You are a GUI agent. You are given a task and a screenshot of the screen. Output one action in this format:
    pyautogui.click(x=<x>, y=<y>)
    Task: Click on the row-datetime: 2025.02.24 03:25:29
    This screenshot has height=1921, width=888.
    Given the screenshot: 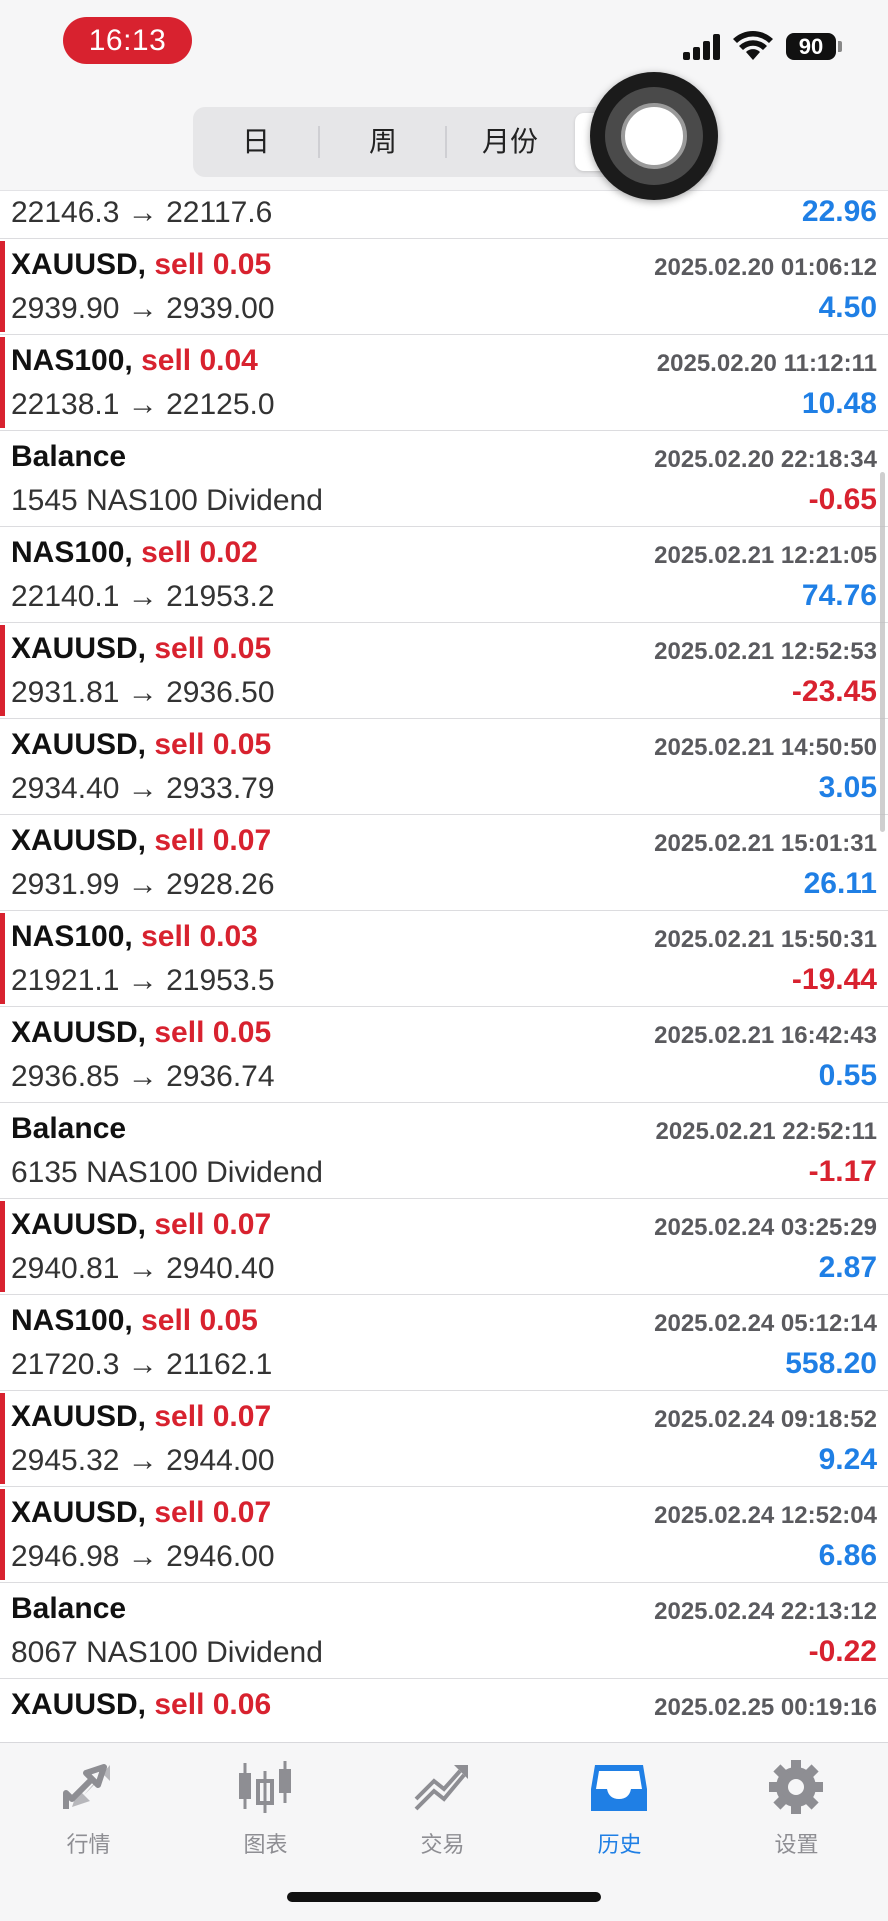 What is the action you would take?
    pyautogui.click(x=765, y=1227)
    